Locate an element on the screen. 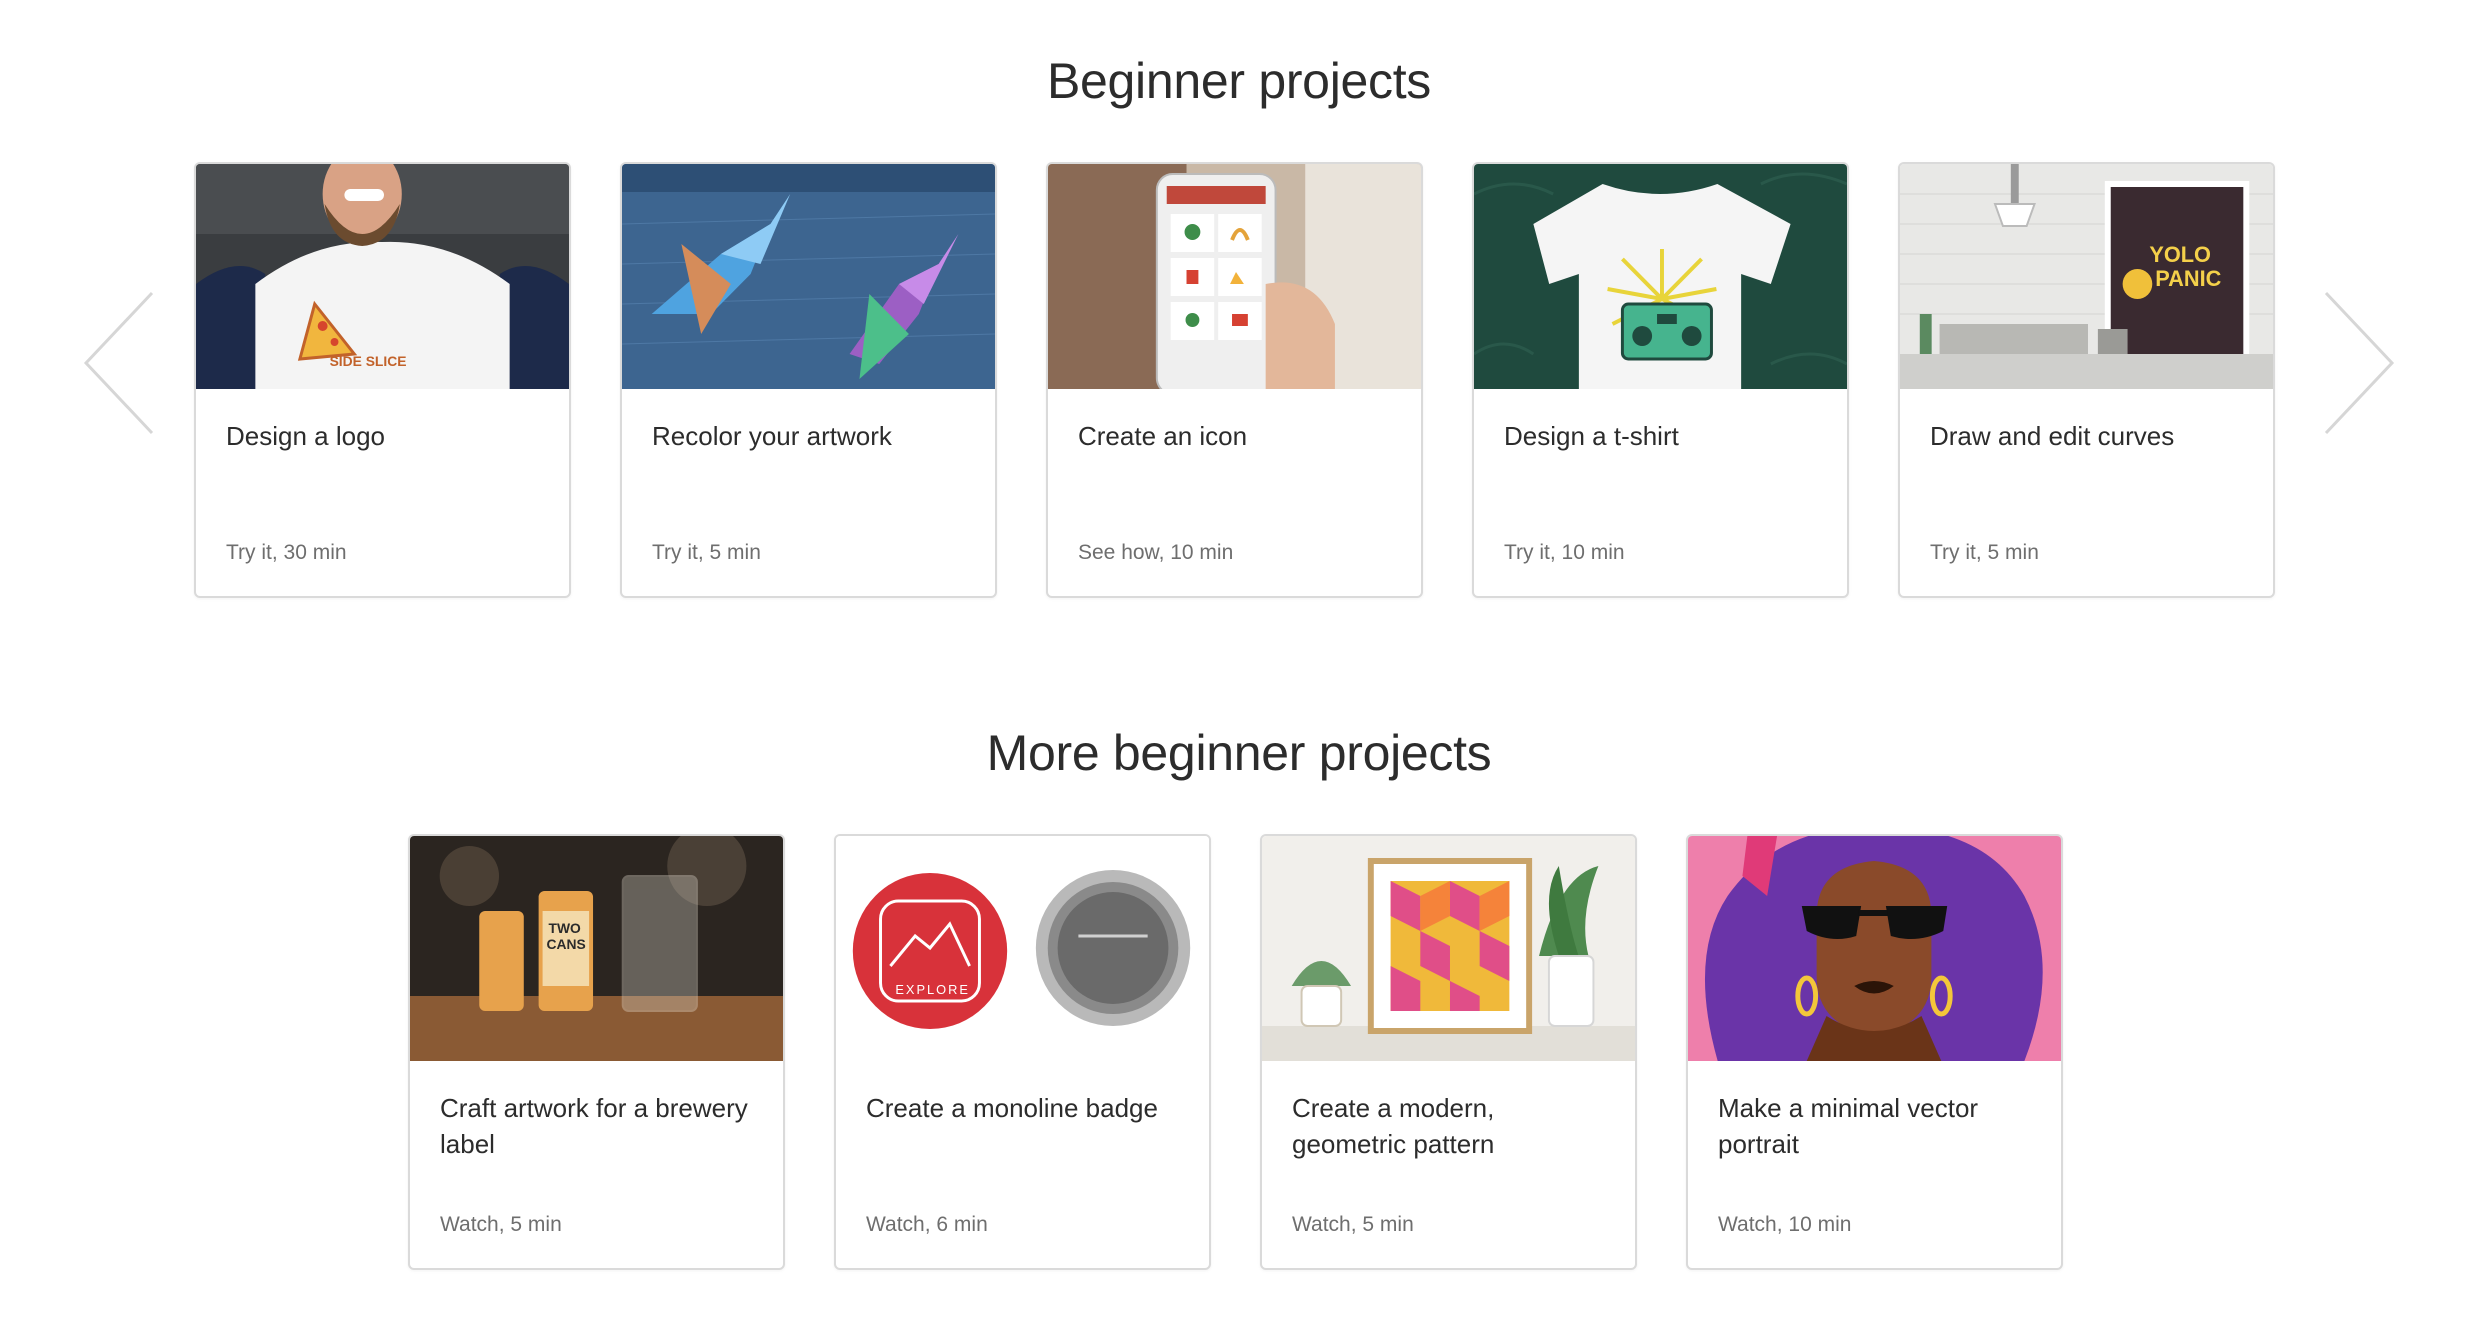  chevron-left-icon is located at coordinates (118, 363).